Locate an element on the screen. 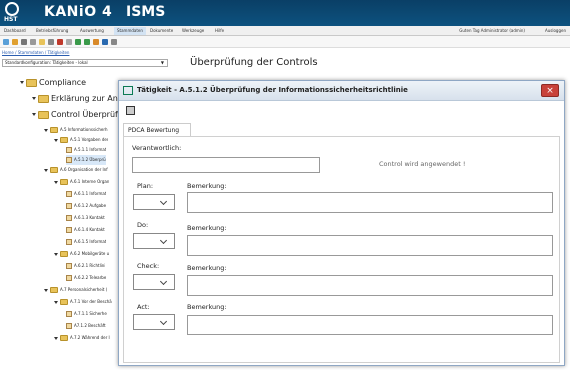 Image resolution: width=570 pixels, height=370 pixels. tree-item: A.6.1.1 Informat is located at coordinates (86, 194).